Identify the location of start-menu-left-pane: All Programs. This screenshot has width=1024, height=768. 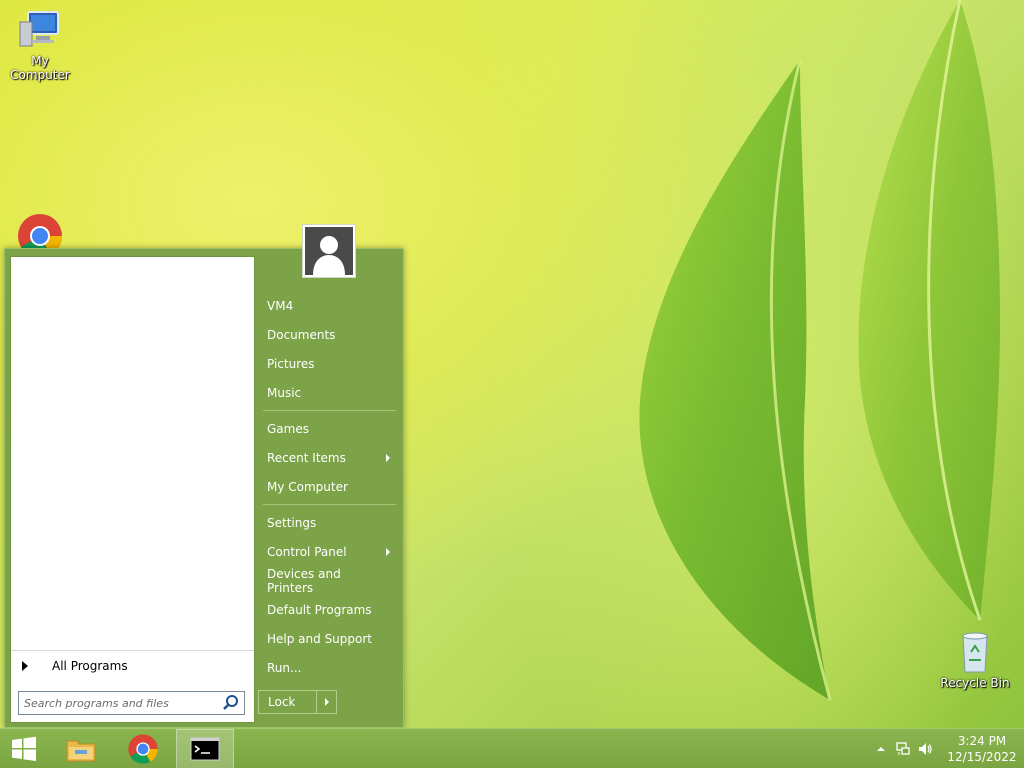
(132, 489).